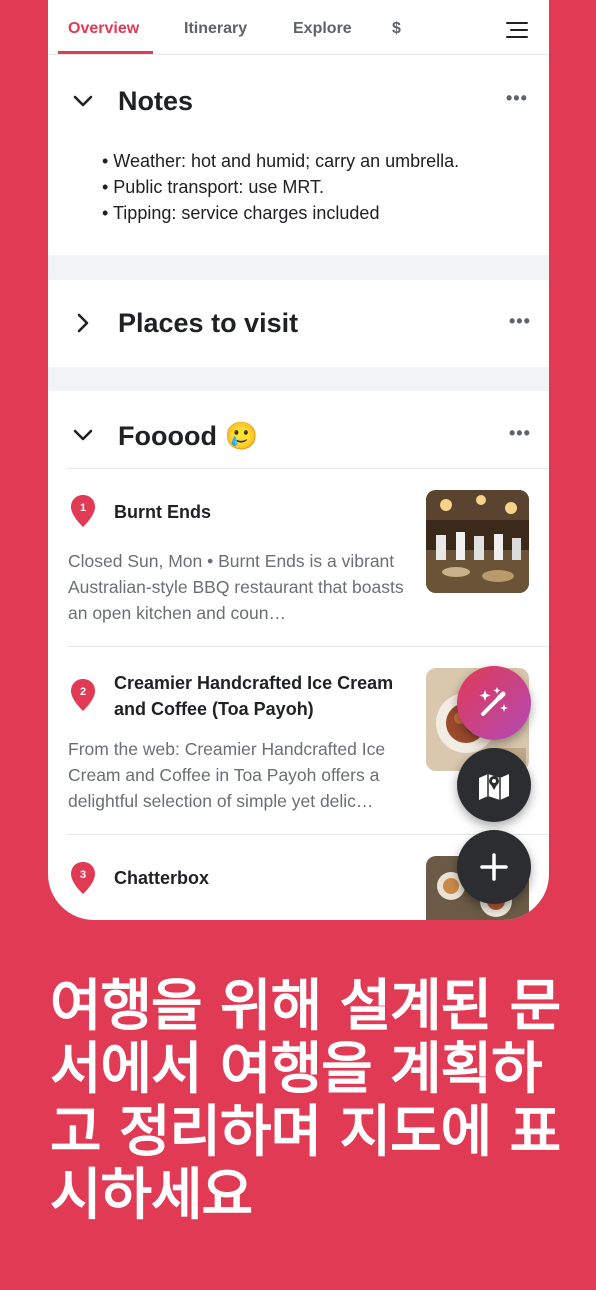  What do you see at coordinates (162, 512) in the screenshot?
I see `place-name: Burnt Ends` at bounding box center [162, 512].